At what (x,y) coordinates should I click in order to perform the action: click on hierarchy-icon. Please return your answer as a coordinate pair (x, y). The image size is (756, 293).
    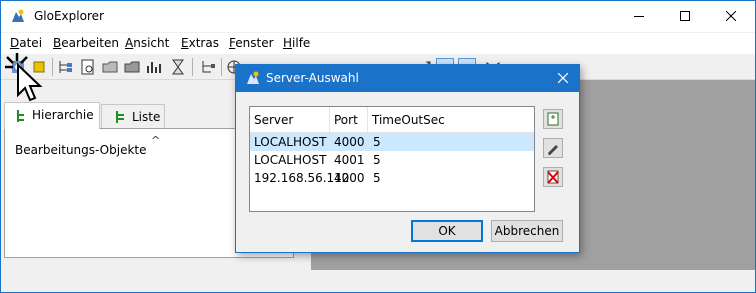
    Looking at the image, I should click on (208, 67).